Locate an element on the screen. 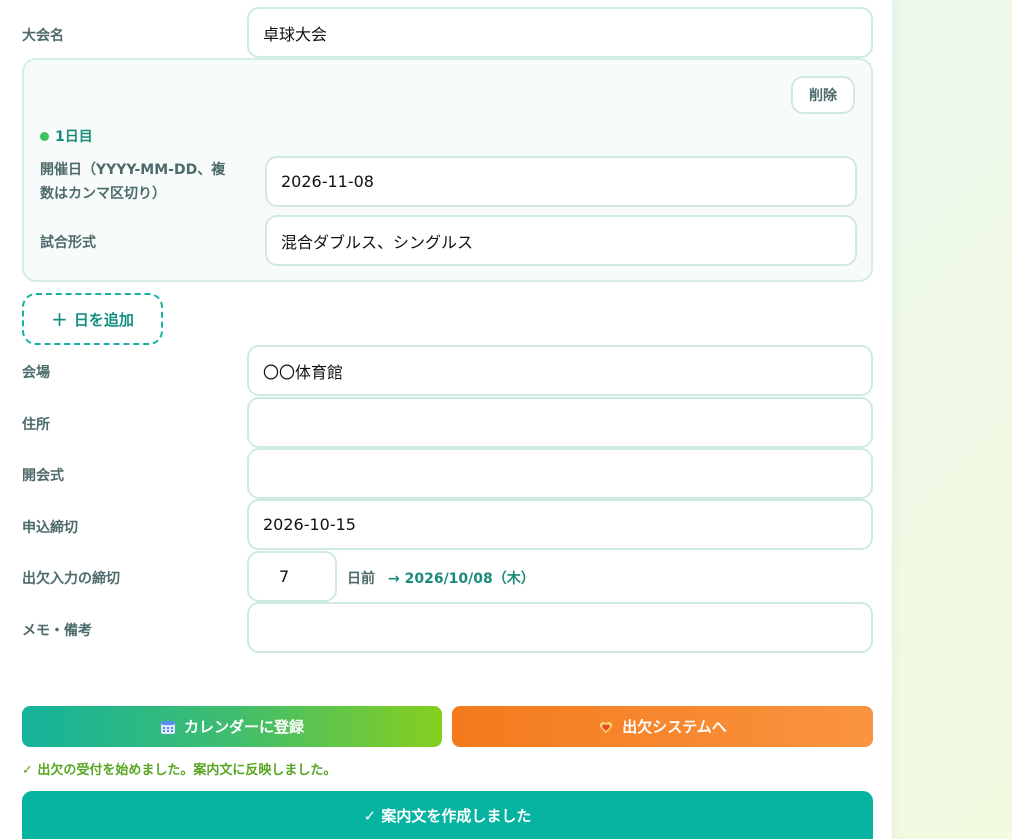  event-date-label: 開催日（YYYY-MM-DD、複 数はカンマ区切り） is located at coordinates (132, 182).